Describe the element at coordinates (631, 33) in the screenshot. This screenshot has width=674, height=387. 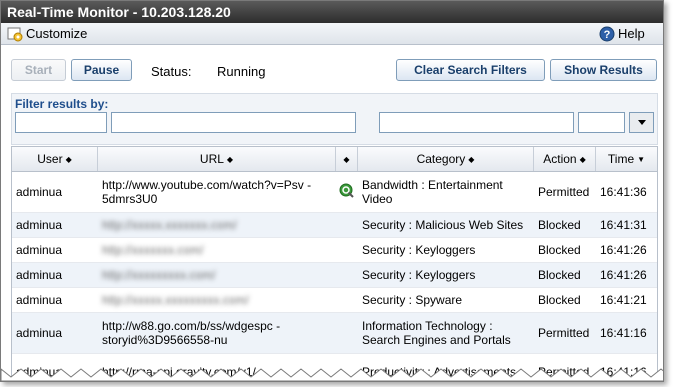
I see `help-label: Help` at that location.